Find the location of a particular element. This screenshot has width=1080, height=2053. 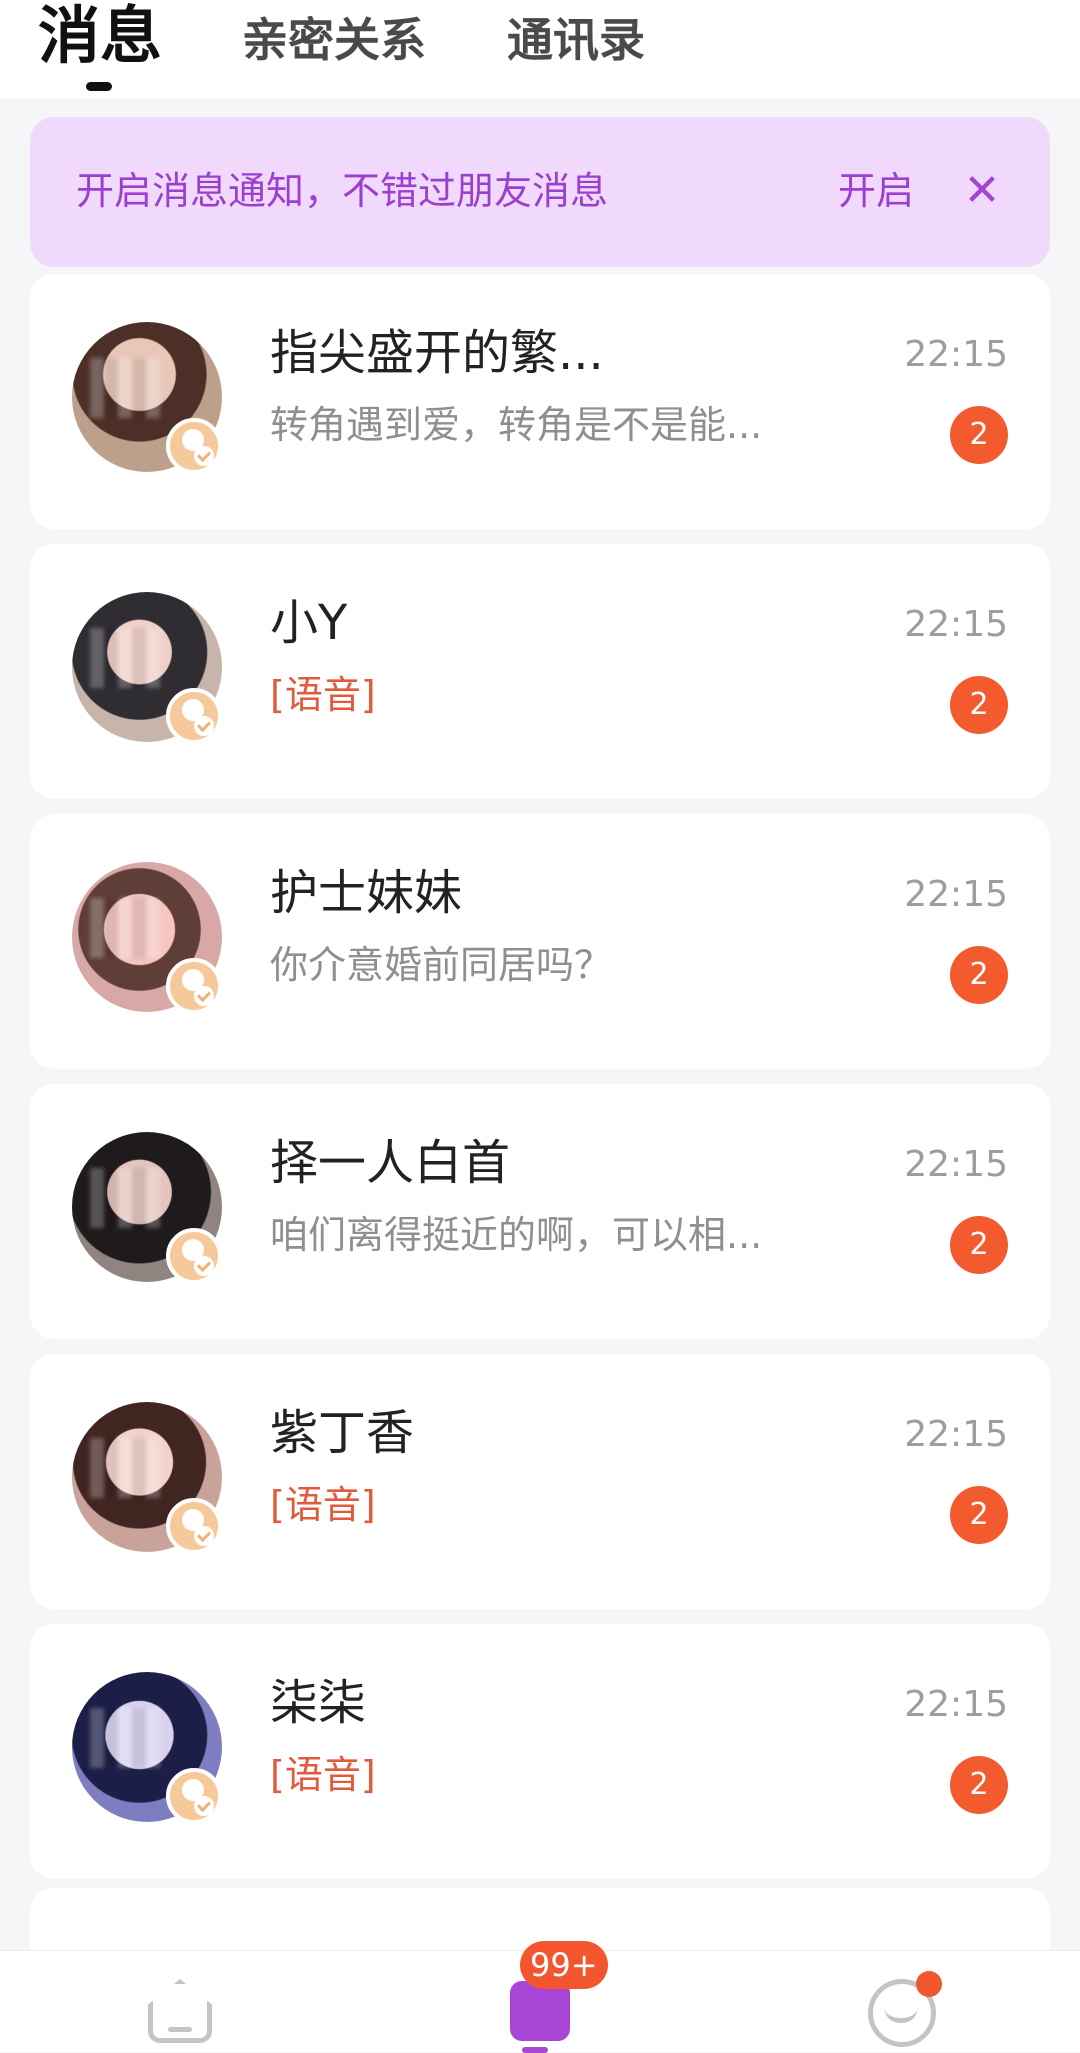

messages-count-badge: 99+ is located at coordinates (564, 1965).